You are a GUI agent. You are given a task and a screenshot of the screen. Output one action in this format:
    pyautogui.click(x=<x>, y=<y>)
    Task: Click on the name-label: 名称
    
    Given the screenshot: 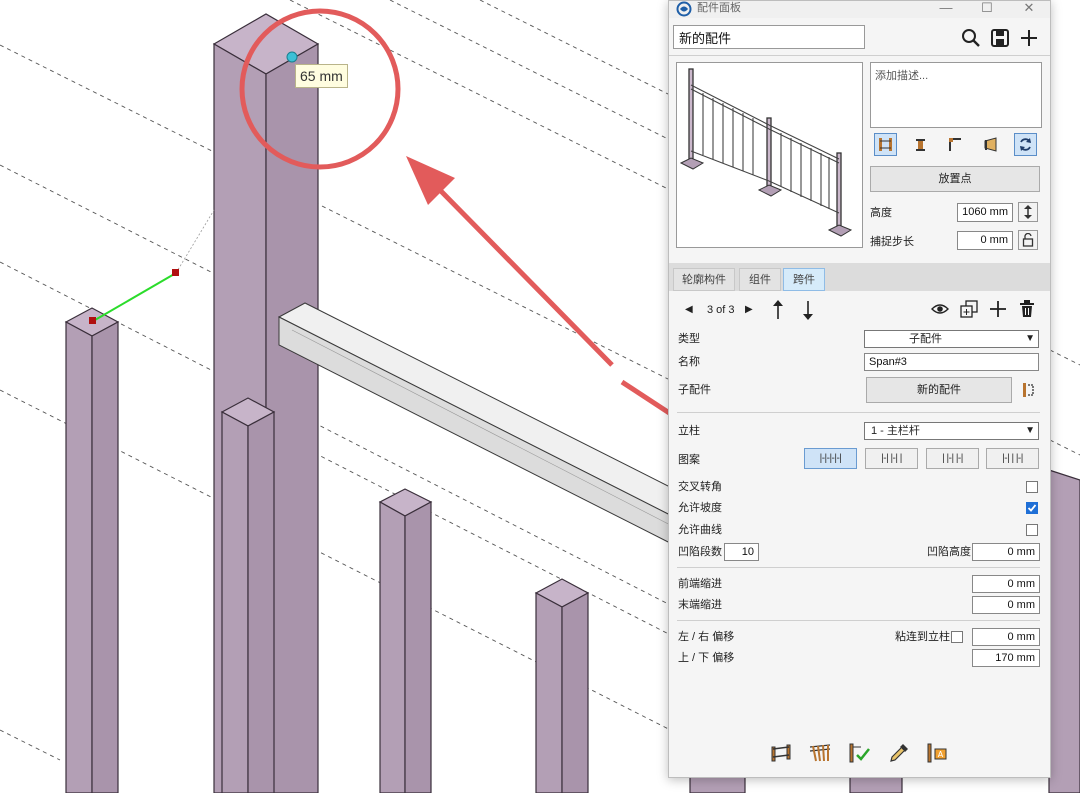 What is the action you would take?
    pyautogui.click(x=689, y=362)
    